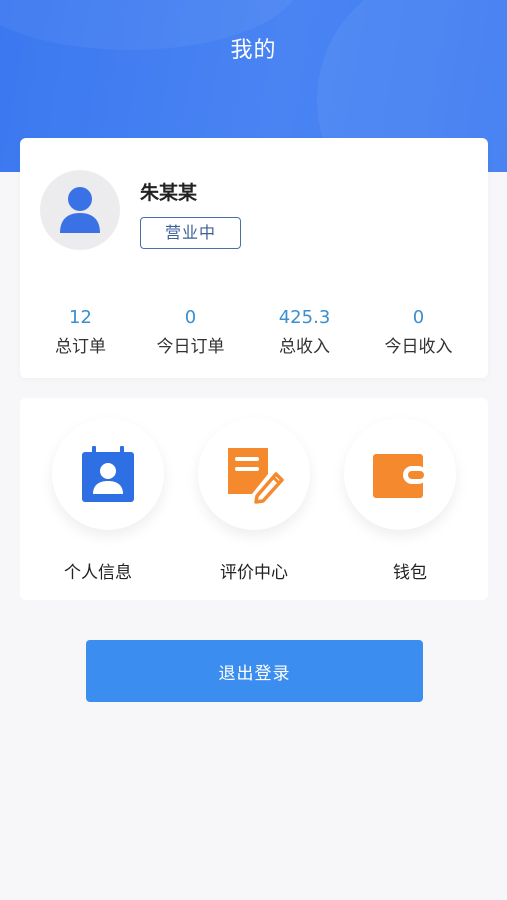 The width and height of the screenshot is (507, 900). Describe the element at coordinates (190, 347) in the screenshot. I see `stat-label: 今日订单` at that location.